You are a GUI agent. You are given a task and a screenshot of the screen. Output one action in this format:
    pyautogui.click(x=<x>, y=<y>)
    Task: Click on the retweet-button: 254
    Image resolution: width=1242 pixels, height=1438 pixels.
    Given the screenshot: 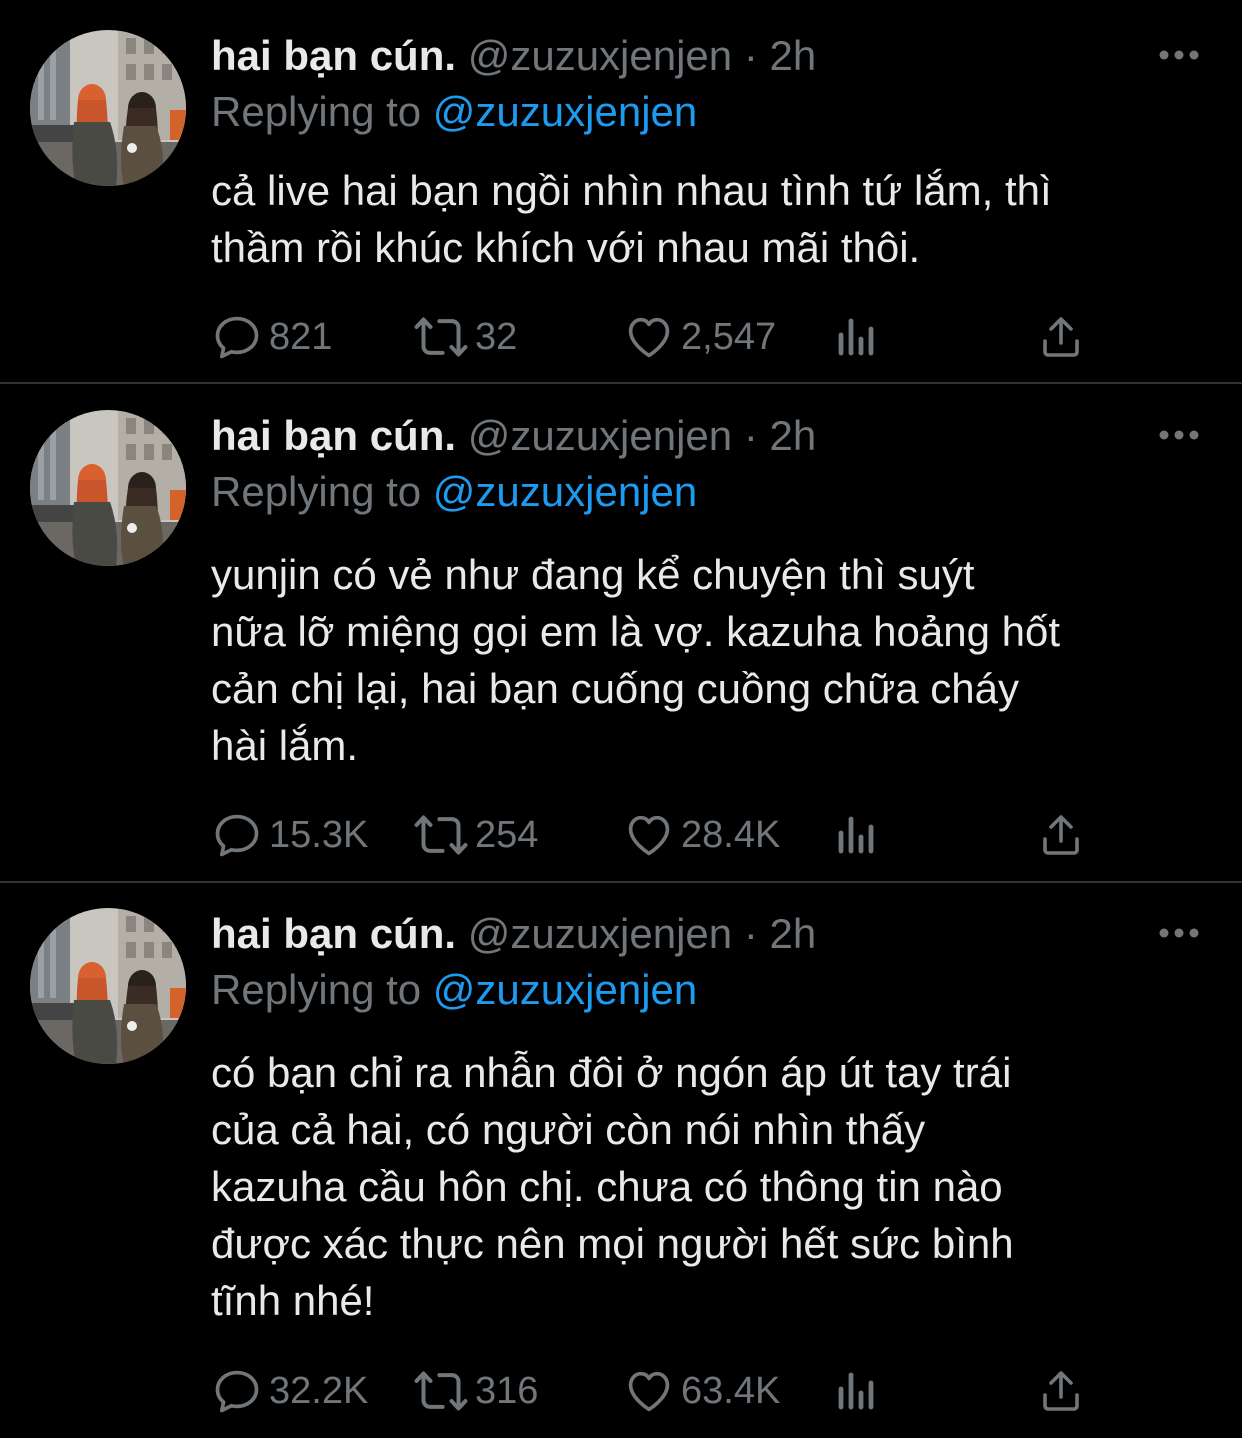 What is the action you would take?
    pyautogui.click(x=475, y=835)
    